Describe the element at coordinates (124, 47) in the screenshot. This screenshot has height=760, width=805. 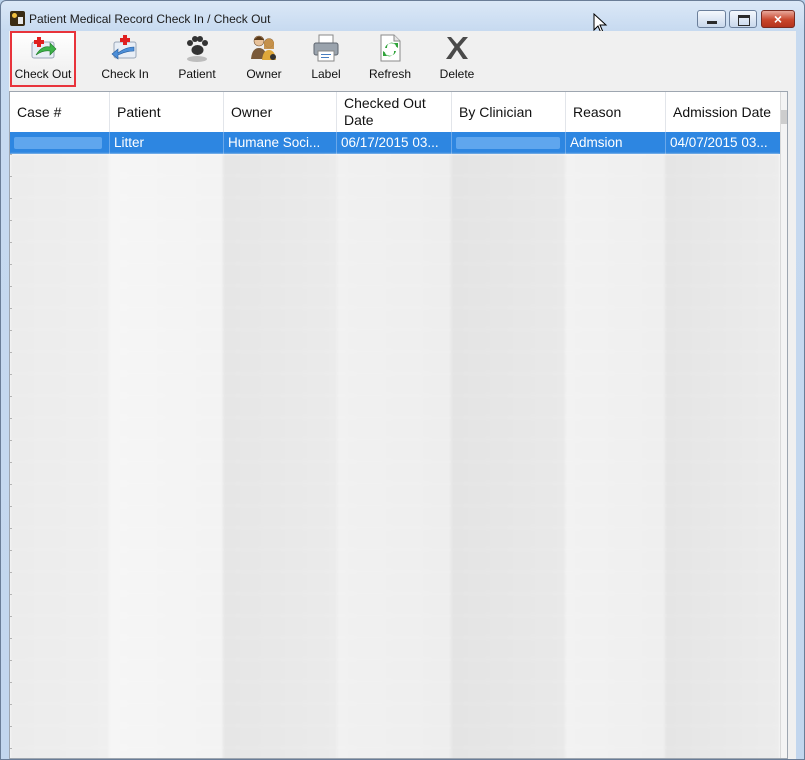
I see `check-in-icon` at that location.